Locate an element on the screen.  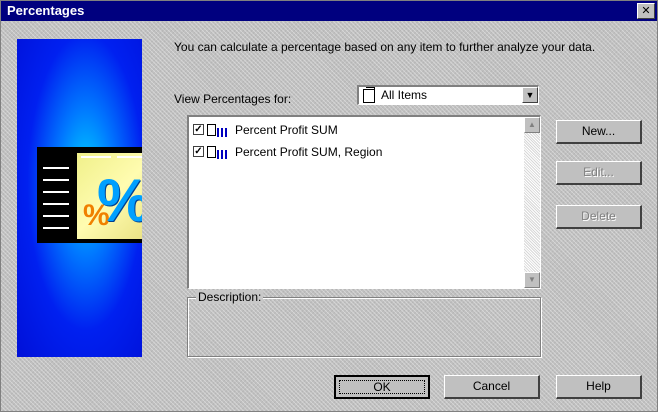
view-percentages-label: View Percentages for: is located at coordinates (233, 99).